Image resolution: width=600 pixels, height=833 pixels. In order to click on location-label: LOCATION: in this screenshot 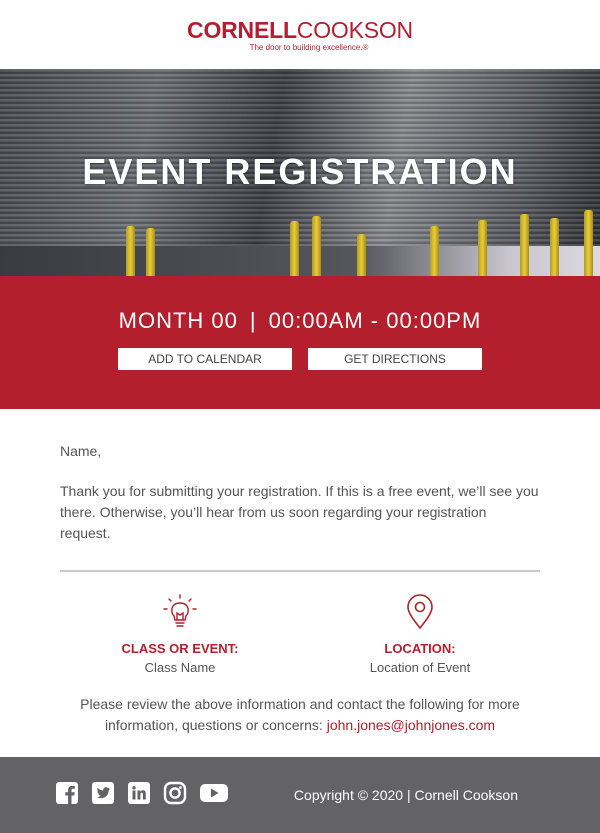, I will do `click(420, 648)`.